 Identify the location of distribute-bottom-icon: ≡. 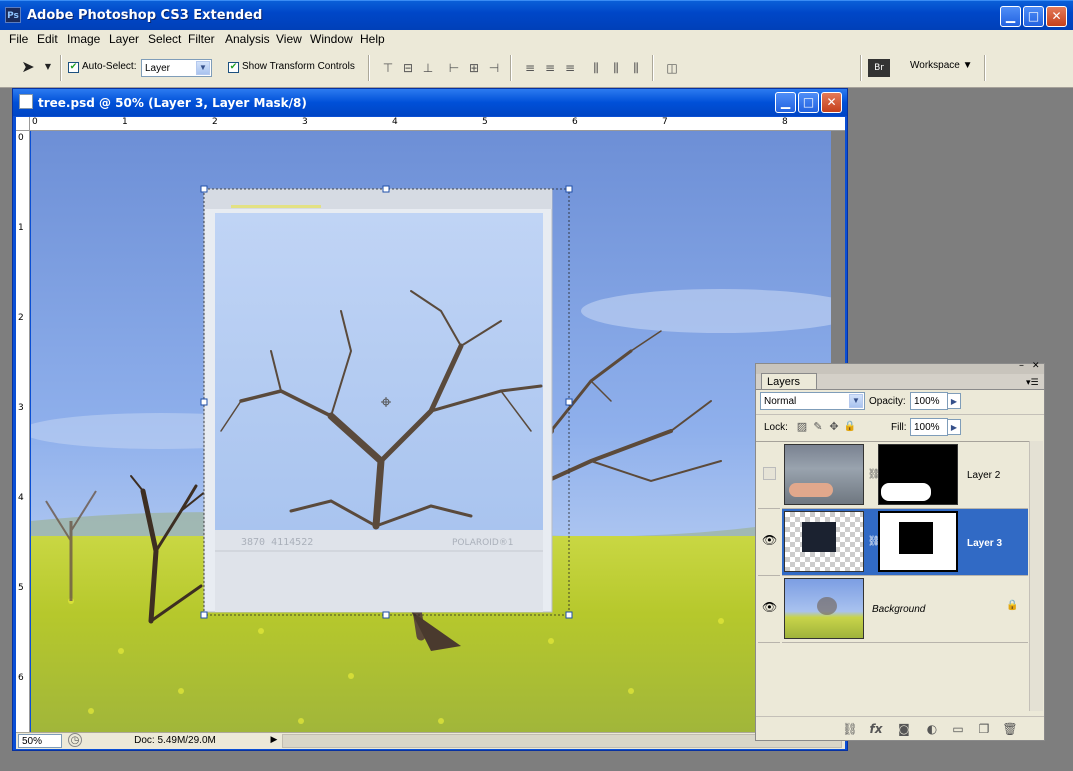
(570, 68).